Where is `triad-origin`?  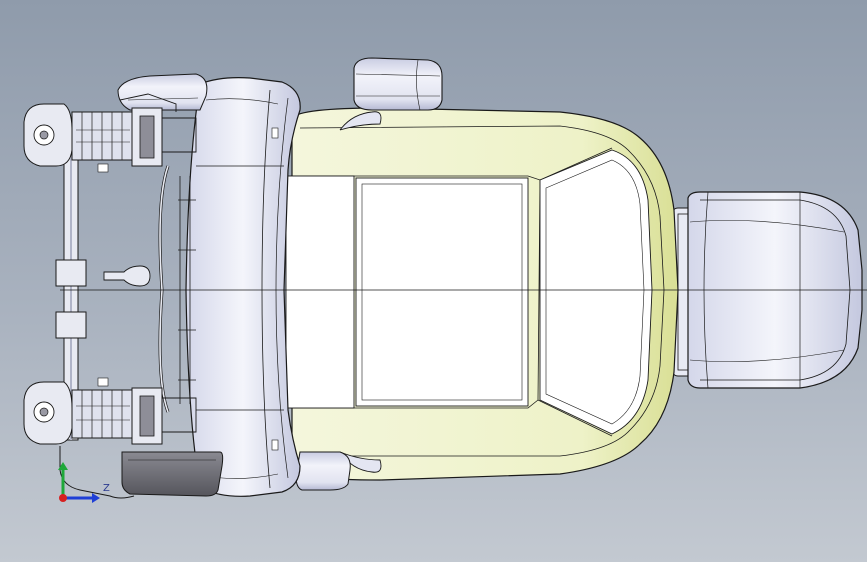 triad-origin is located at coordinates (63, 498).